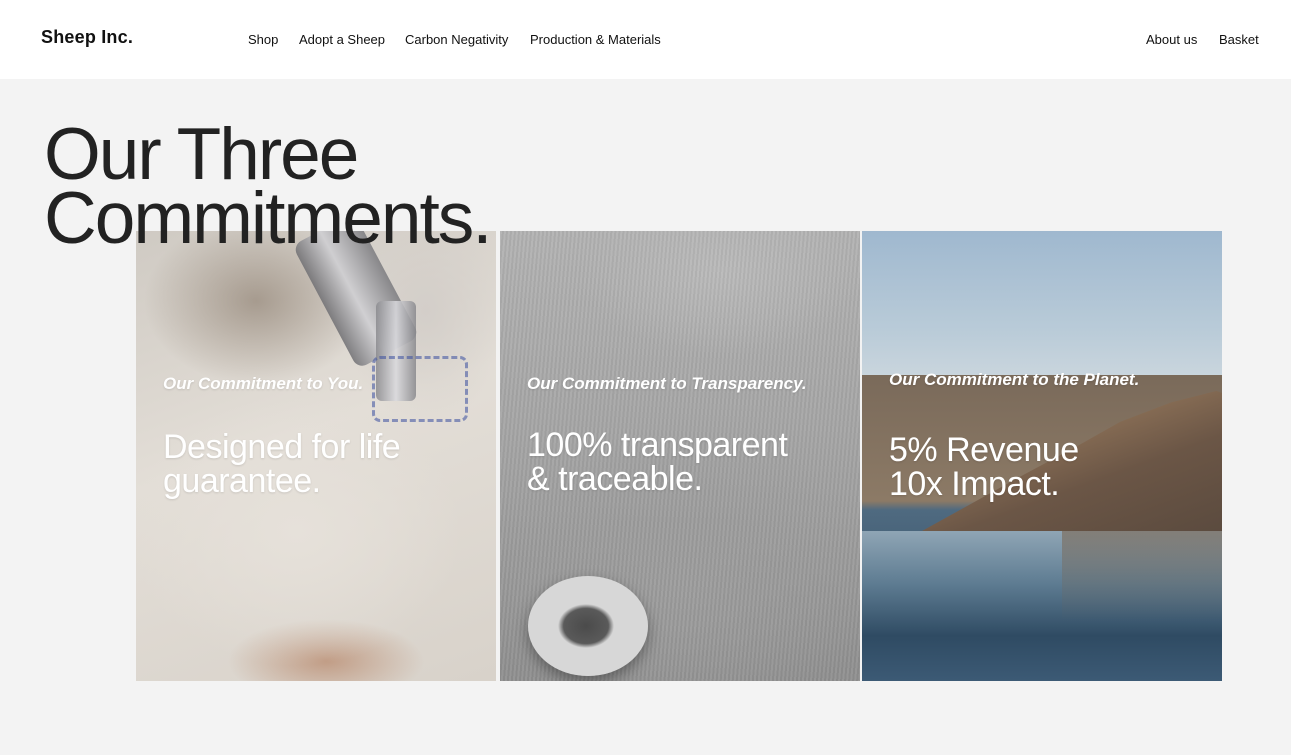 Image resolution: width=1291 pixels, height=755 pixels. I want to click on card-headline-line-2: guarantee., so click(242, 481).